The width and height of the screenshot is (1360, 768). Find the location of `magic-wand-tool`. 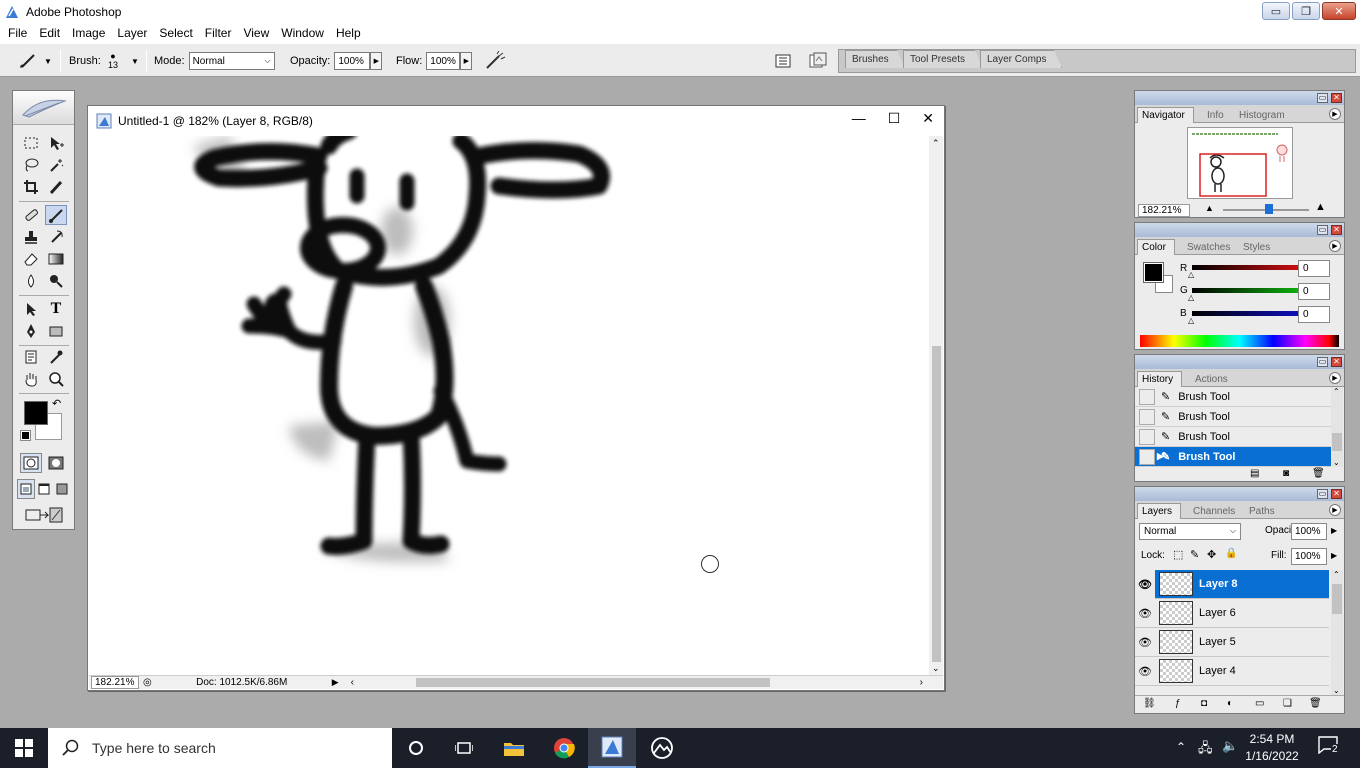

magic-wand-tool is located at coordinates (56, 165).